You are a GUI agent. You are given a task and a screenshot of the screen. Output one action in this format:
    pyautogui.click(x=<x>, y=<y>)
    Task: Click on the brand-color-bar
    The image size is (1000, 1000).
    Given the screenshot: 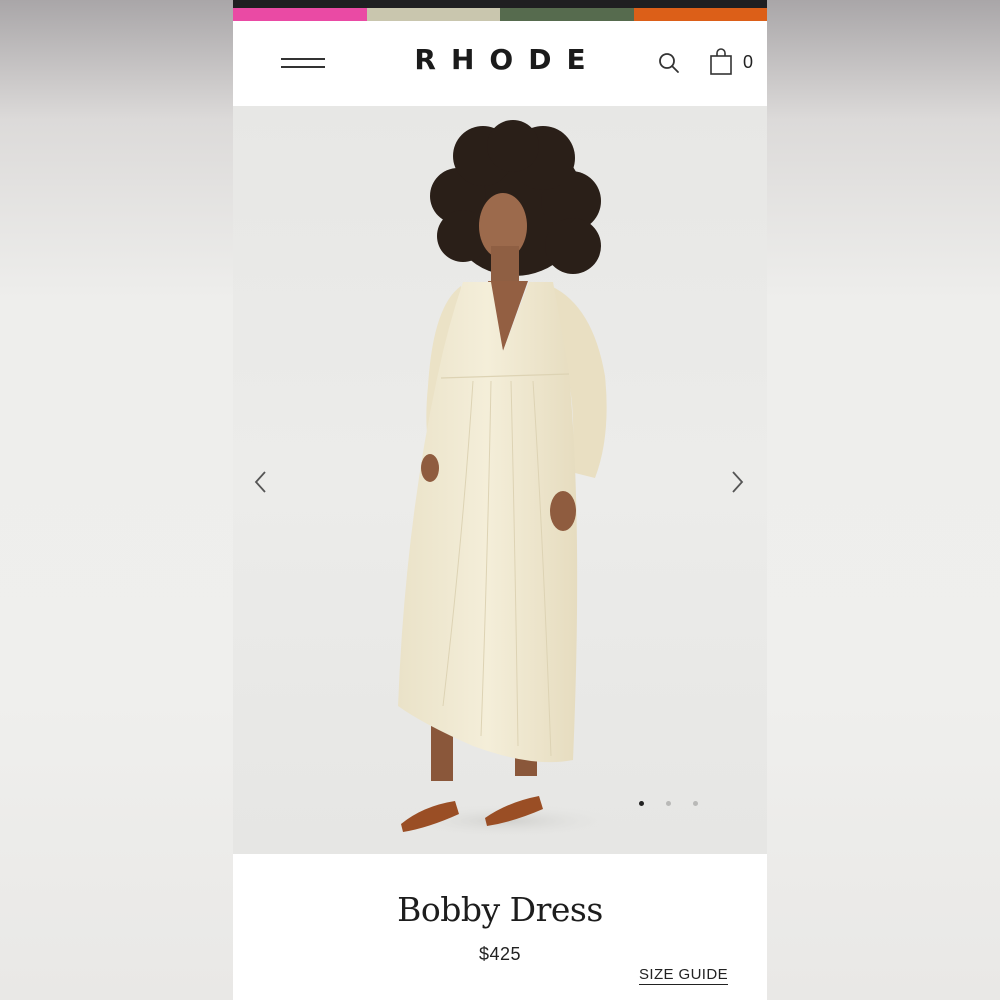 What is the action you would take?
    pyautogui.click(x=500, y=14)
    